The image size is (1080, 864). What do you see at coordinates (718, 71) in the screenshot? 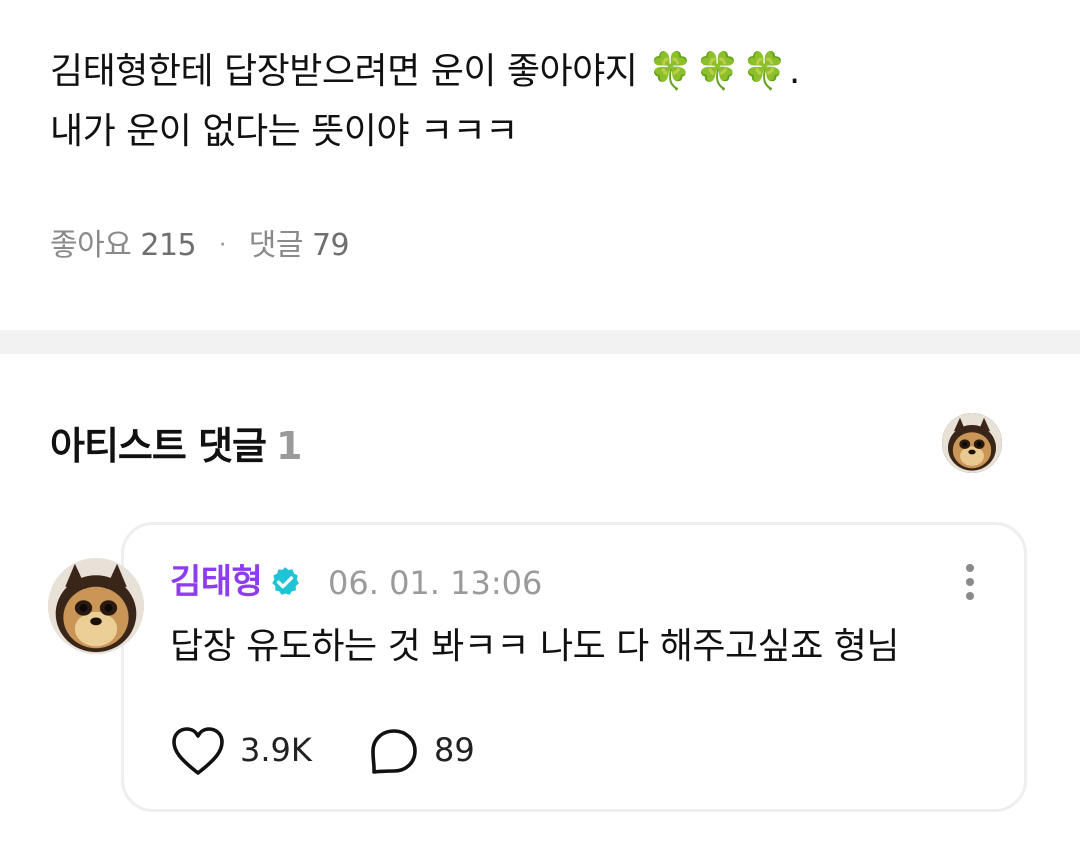
I see `clover-emoji: 🍀🍀🍀` at bounding box center [718, 71].